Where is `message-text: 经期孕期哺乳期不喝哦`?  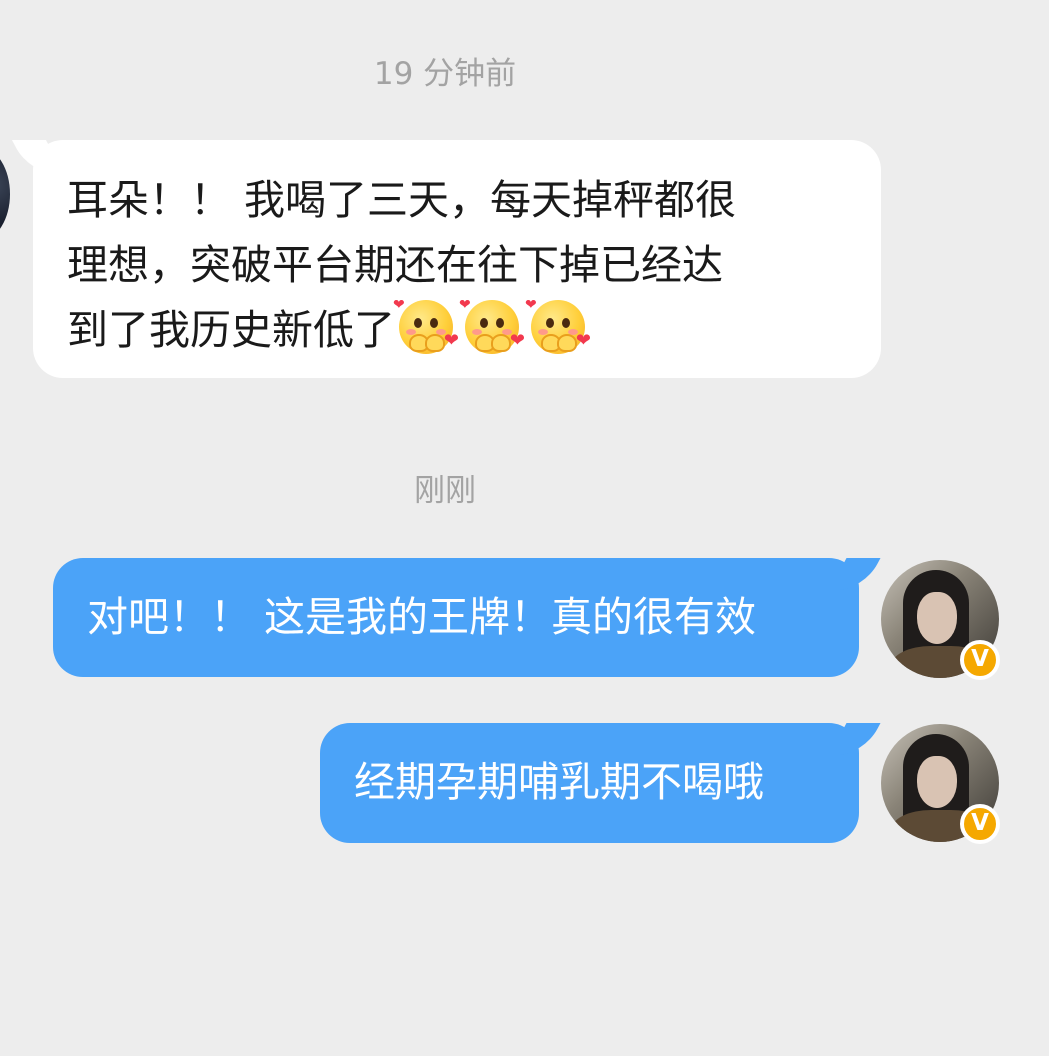
message-text: 经期孕期哺乳期不喝哦 is located at coordinates (559, 782).